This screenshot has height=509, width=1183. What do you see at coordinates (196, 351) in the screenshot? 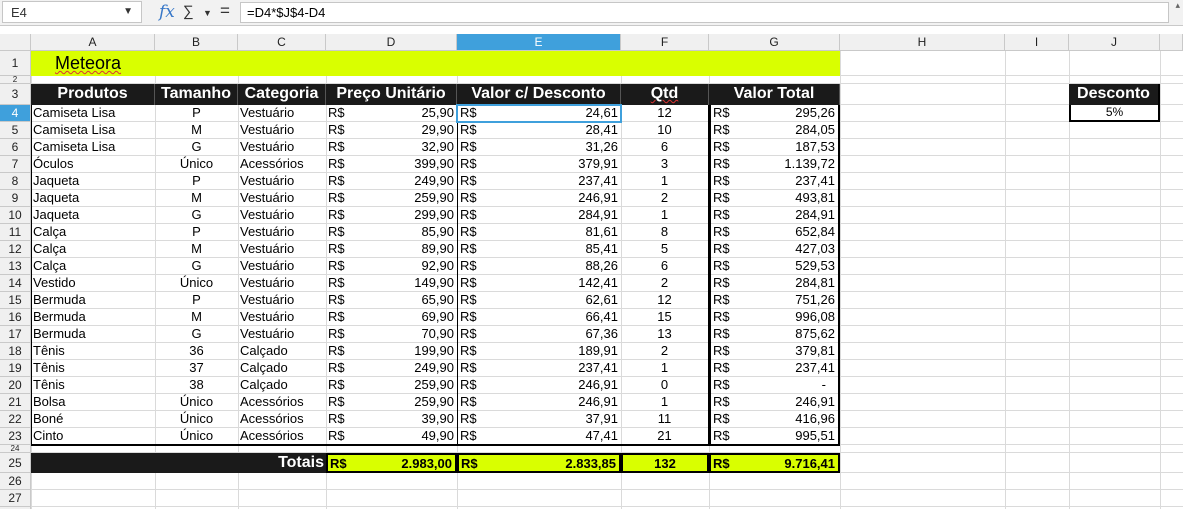
I see `size-cell: 36` at bounding box center [196, 351].